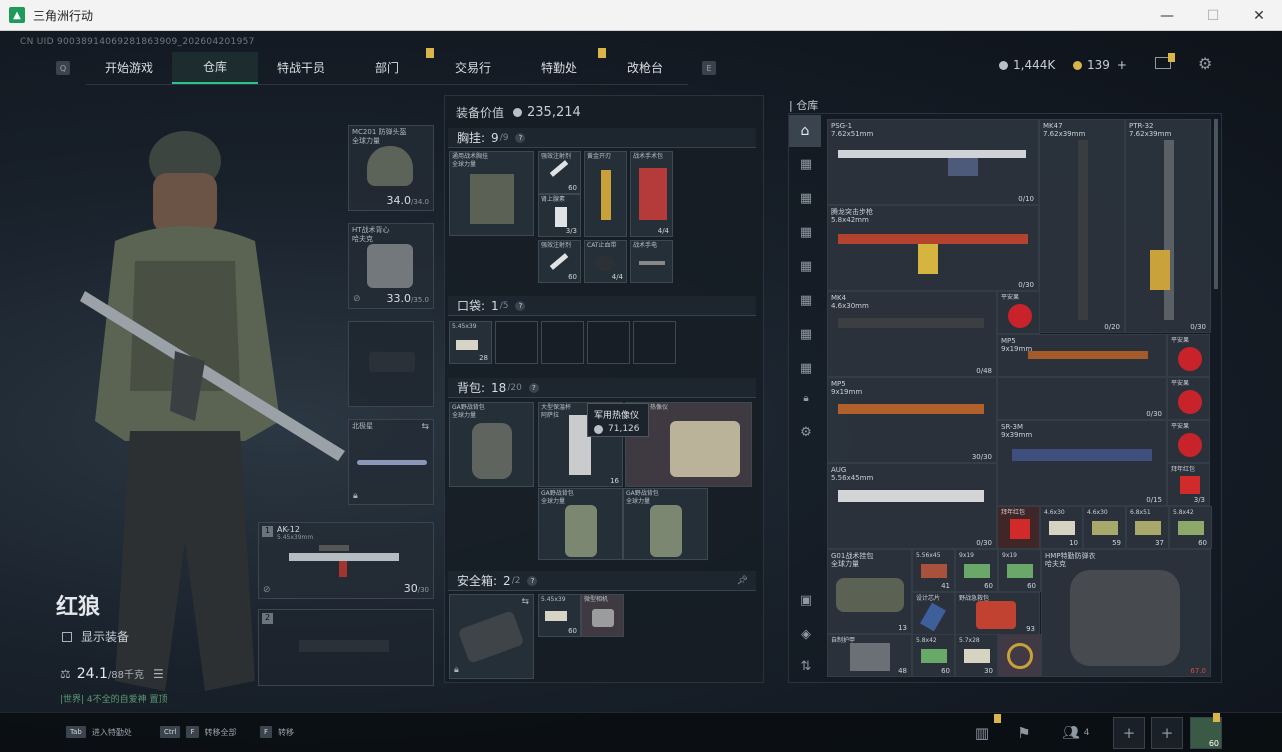  I want to click on helmet-slot: MC201 防弹头盔 全球力量 34.0/34.0, so click(391, 168).